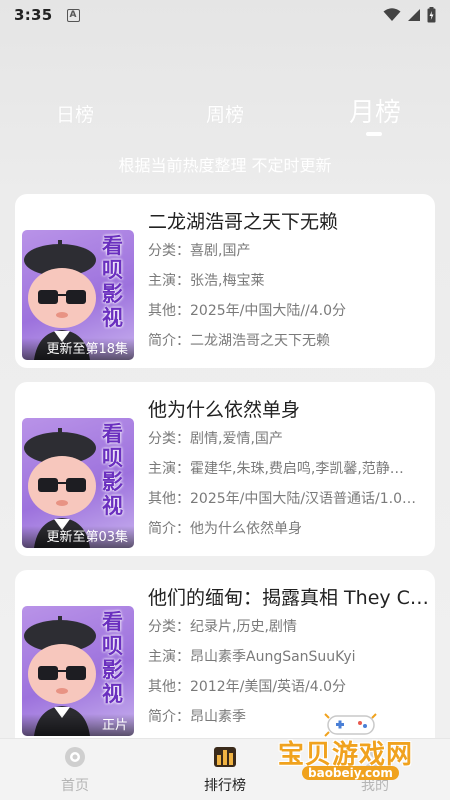 The width and height of the screenshot is (450, 800). Describe the element at coordinates (218, 717) in the screenshot. I see `intro-value: 昂山素季` at that location.